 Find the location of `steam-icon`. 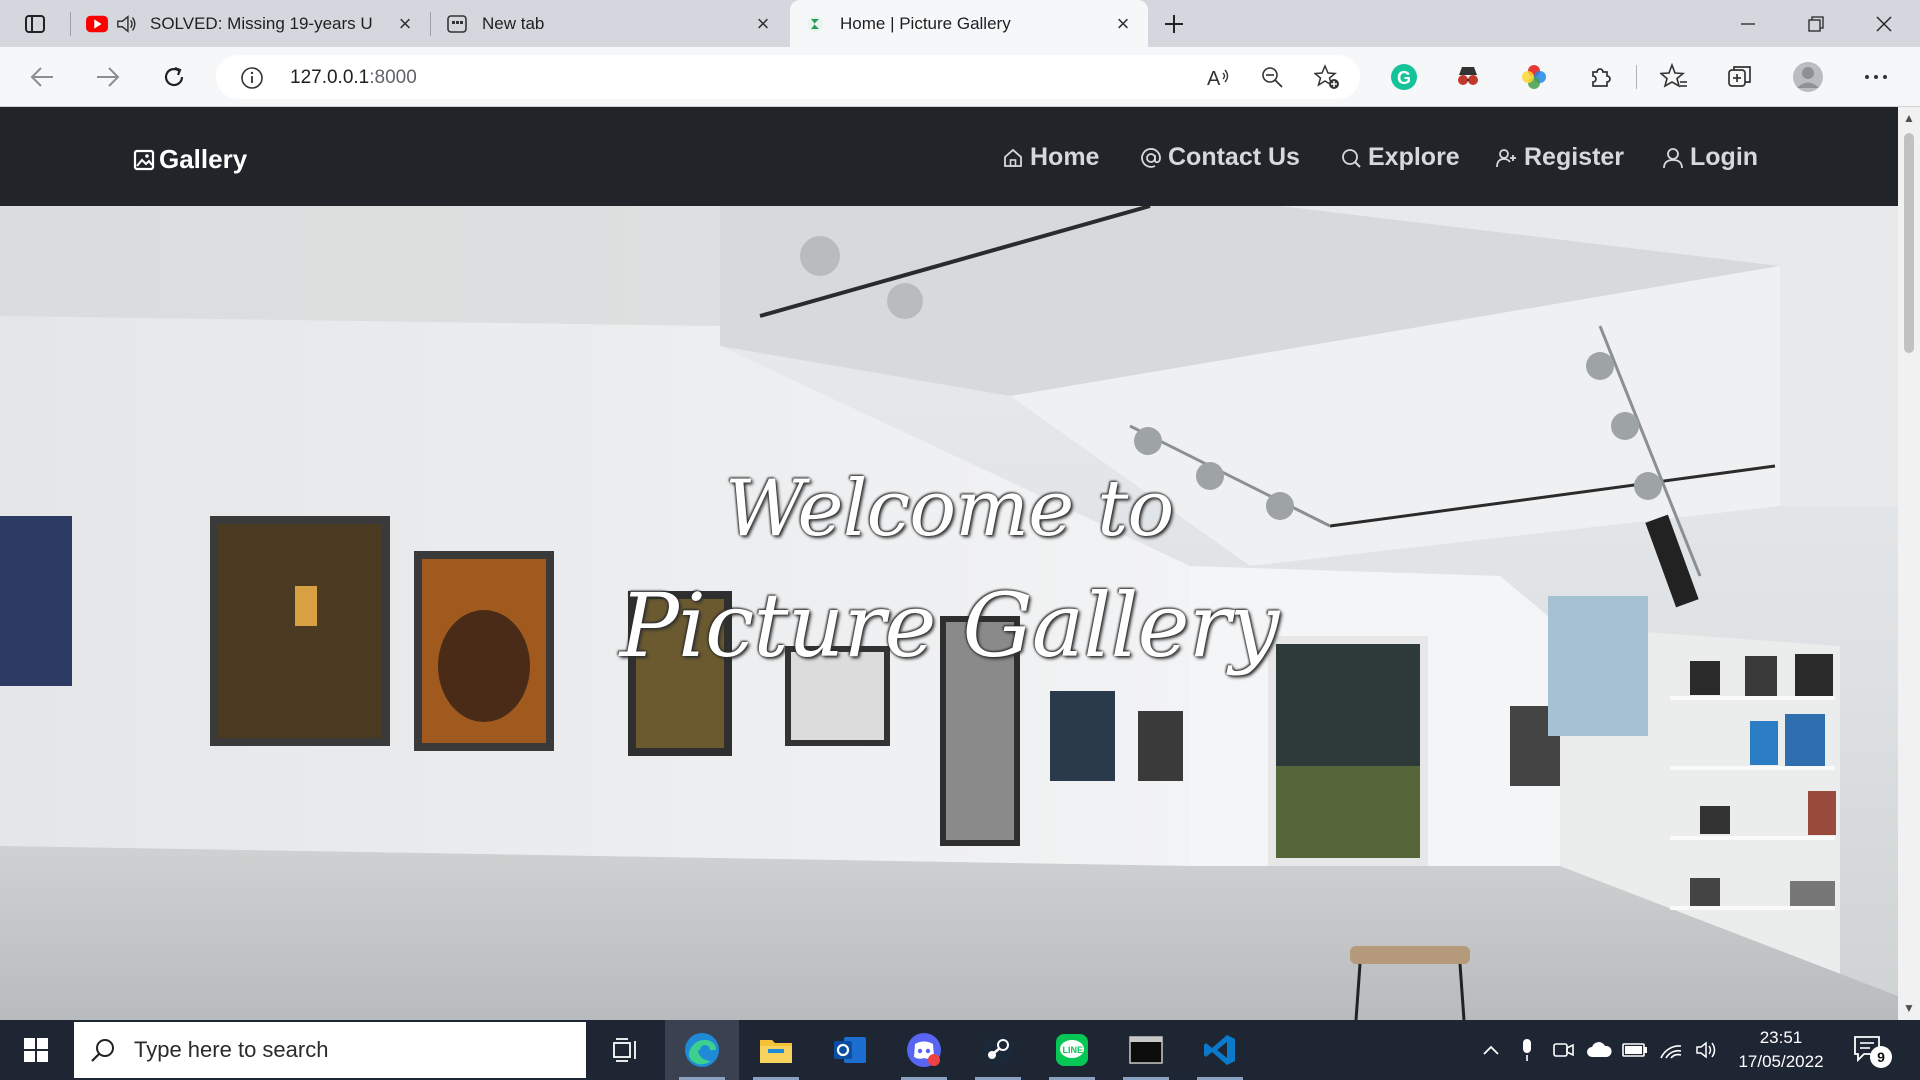

steam-icon is located at coordinates (998, 1050).